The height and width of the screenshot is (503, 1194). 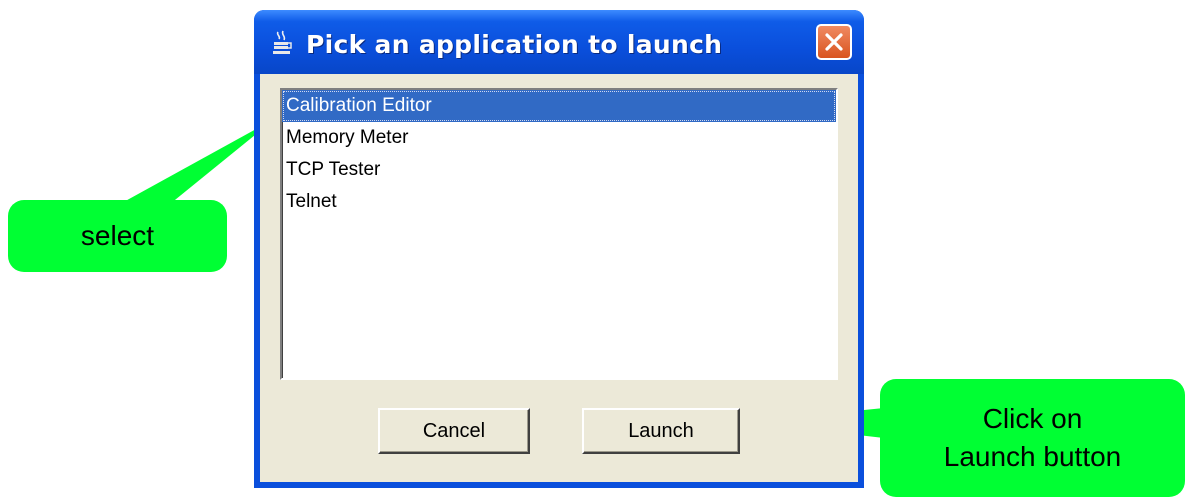 What do you see at coordinates (514, 44) in the screenshot?
I see `dialog-title: Pick an application to launch` at bounding box center [514, 44].